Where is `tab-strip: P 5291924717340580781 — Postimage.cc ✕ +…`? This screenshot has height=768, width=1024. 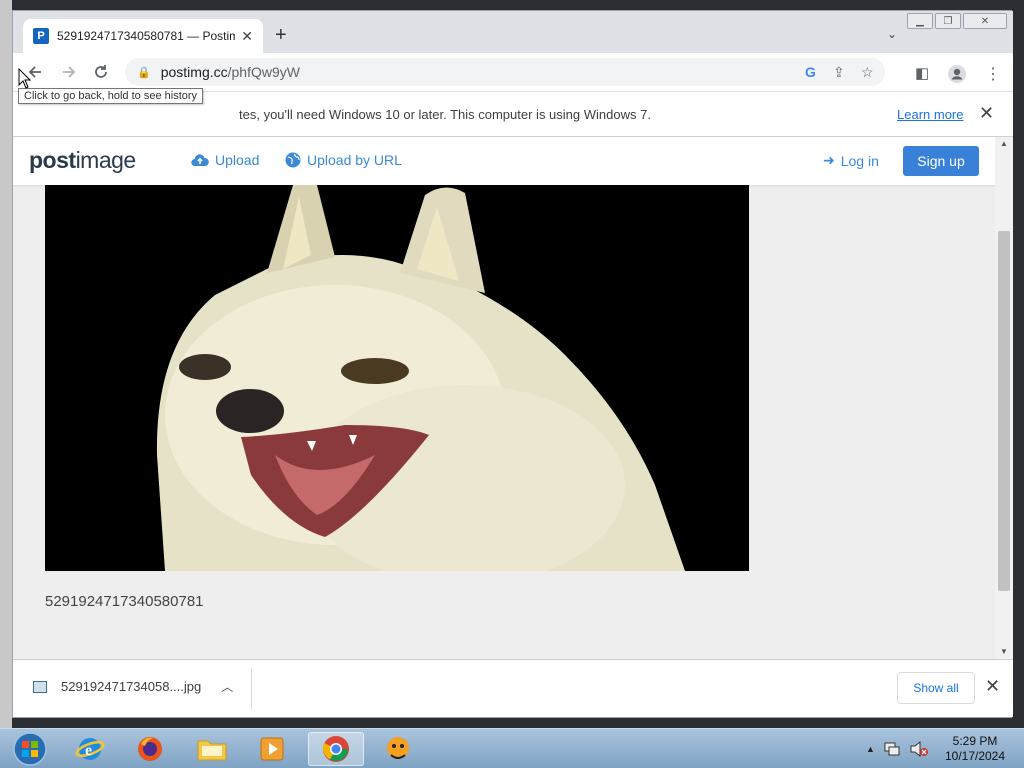
tab-strip: P 5291924717340580781 — Postimage.cc ✕ +… is located at coordinates (513, 32).